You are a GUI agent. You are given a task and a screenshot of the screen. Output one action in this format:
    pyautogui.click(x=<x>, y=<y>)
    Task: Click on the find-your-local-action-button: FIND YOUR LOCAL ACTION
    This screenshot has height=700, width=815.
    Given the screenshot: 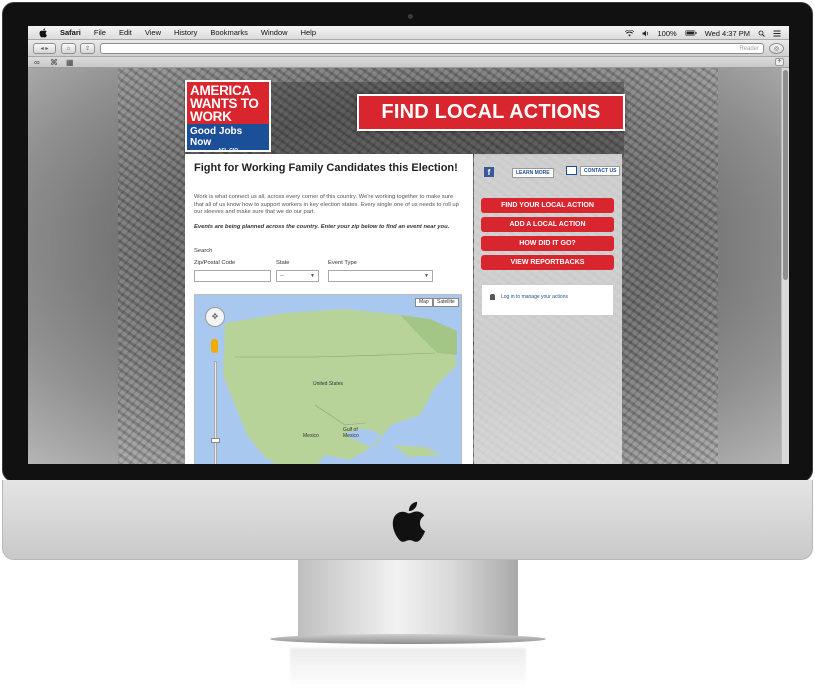 What is the action you would take?
    pyautogui.click(x=547, y=205)
    